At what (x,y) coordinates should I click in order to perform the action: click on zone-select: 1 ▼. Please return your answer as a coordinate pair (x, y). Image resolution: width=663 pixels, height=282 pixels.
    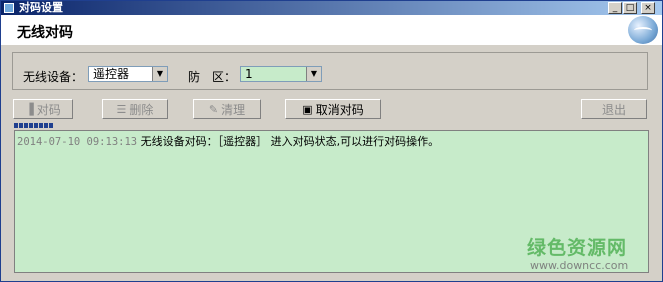
    Looking at the image, I should click on (281, 74).